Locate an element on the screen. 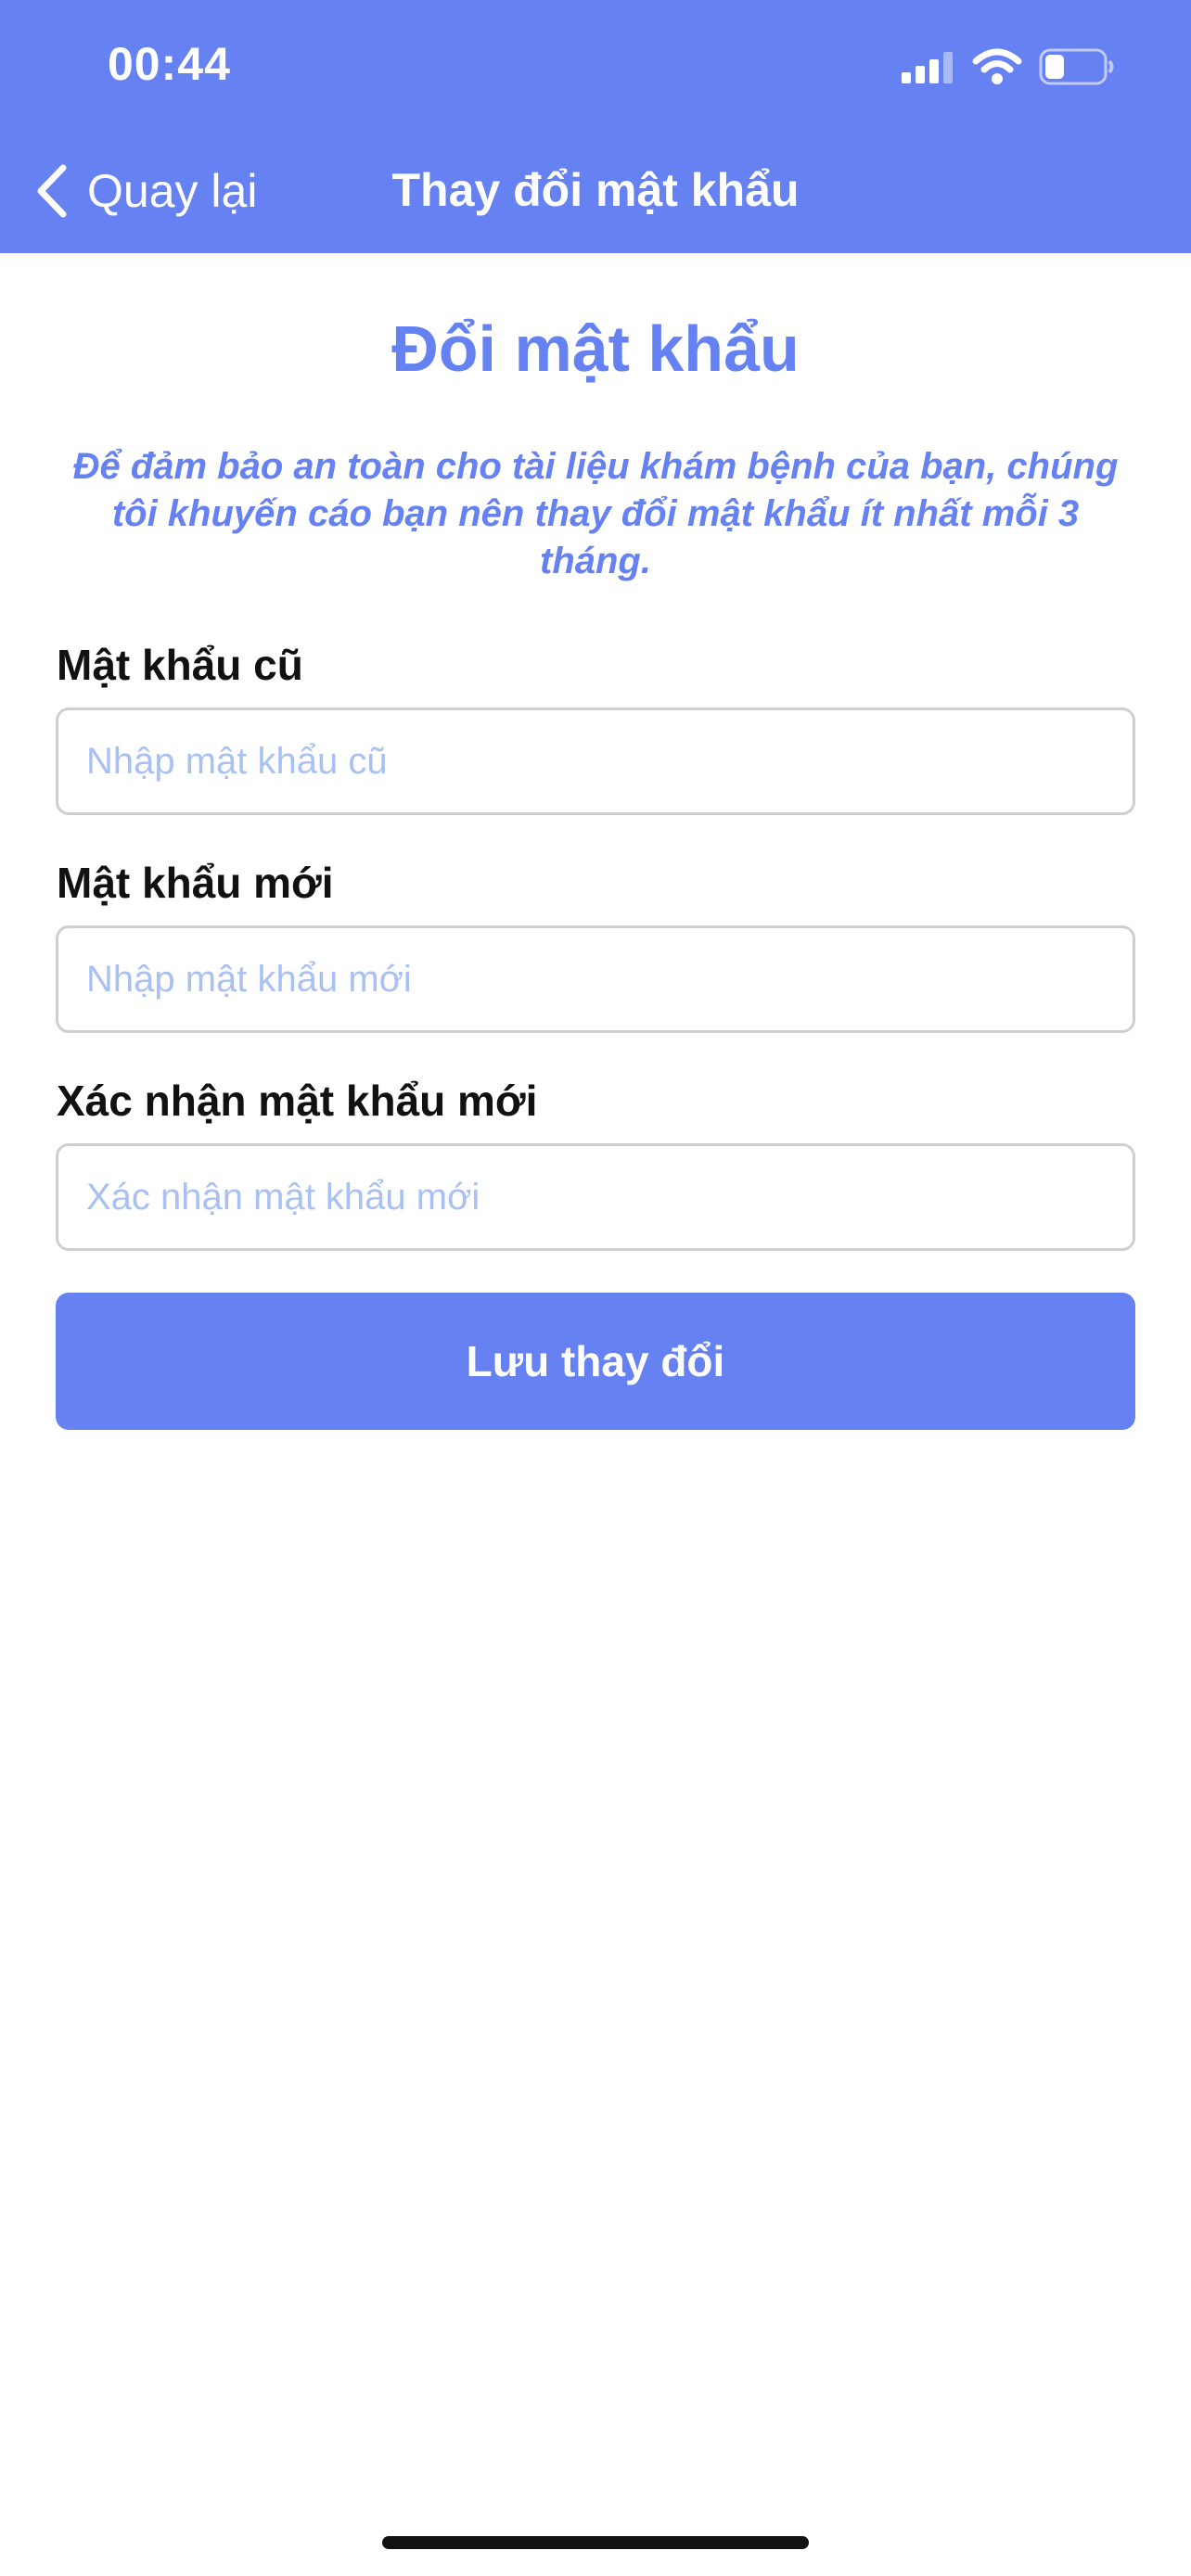 The height and width of the screenshot is (2576, 1191). home-indicator is located at coordinates (595, 2542).